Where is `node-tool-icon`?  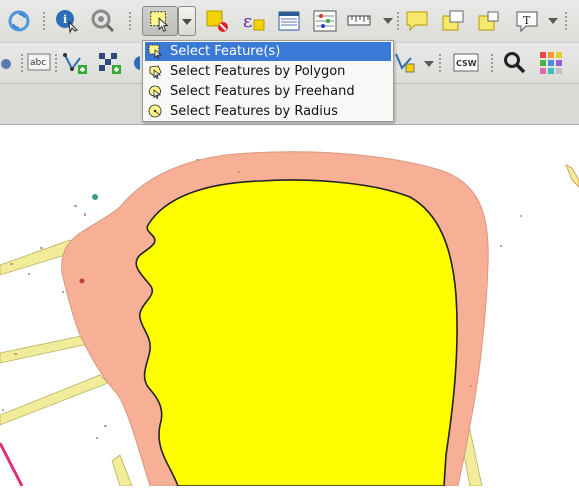 node-tool-icon is located at coordinates (405, 63).